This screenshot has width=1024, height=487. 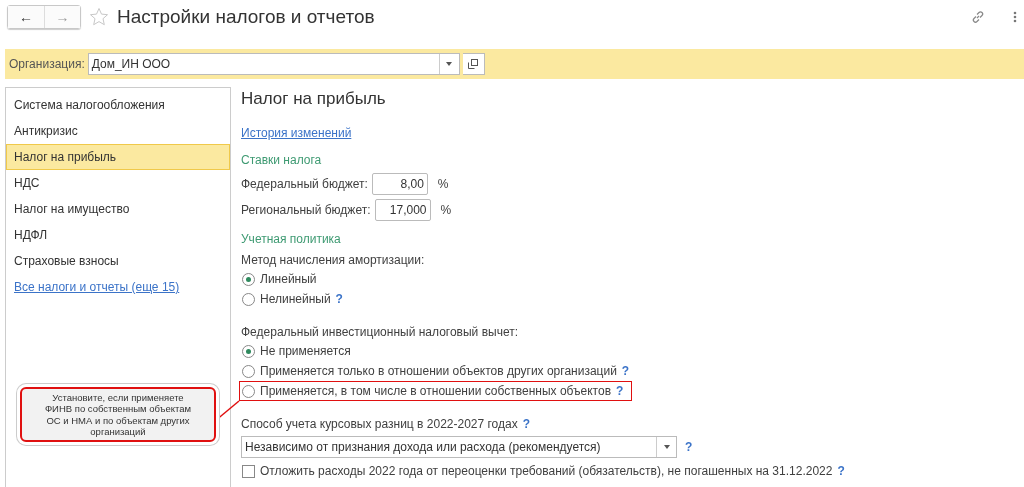 I want to click on radio-label: Применяется только в отношении объектов других организаций, so click(x=438, y=371).